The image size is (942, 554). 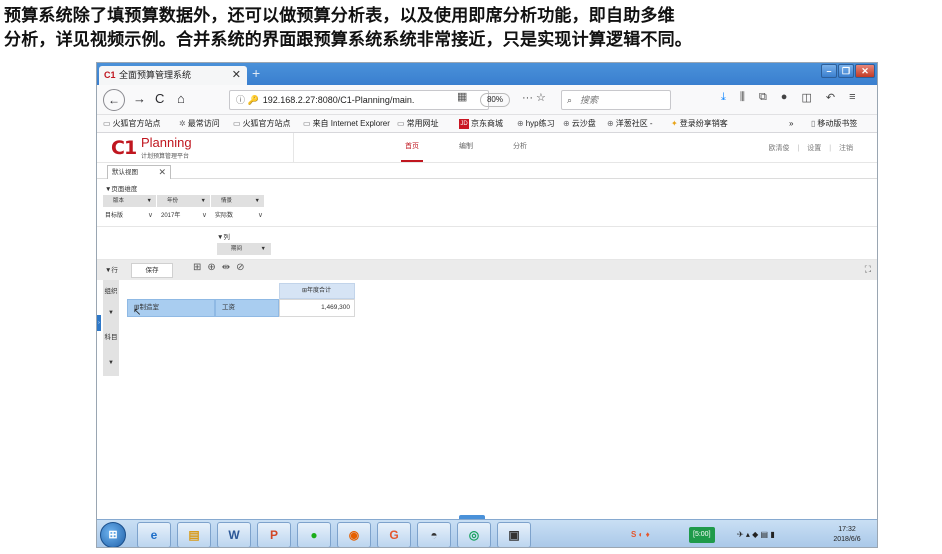 I want to click on chat-icon: ●, so click(x=784, y=97).